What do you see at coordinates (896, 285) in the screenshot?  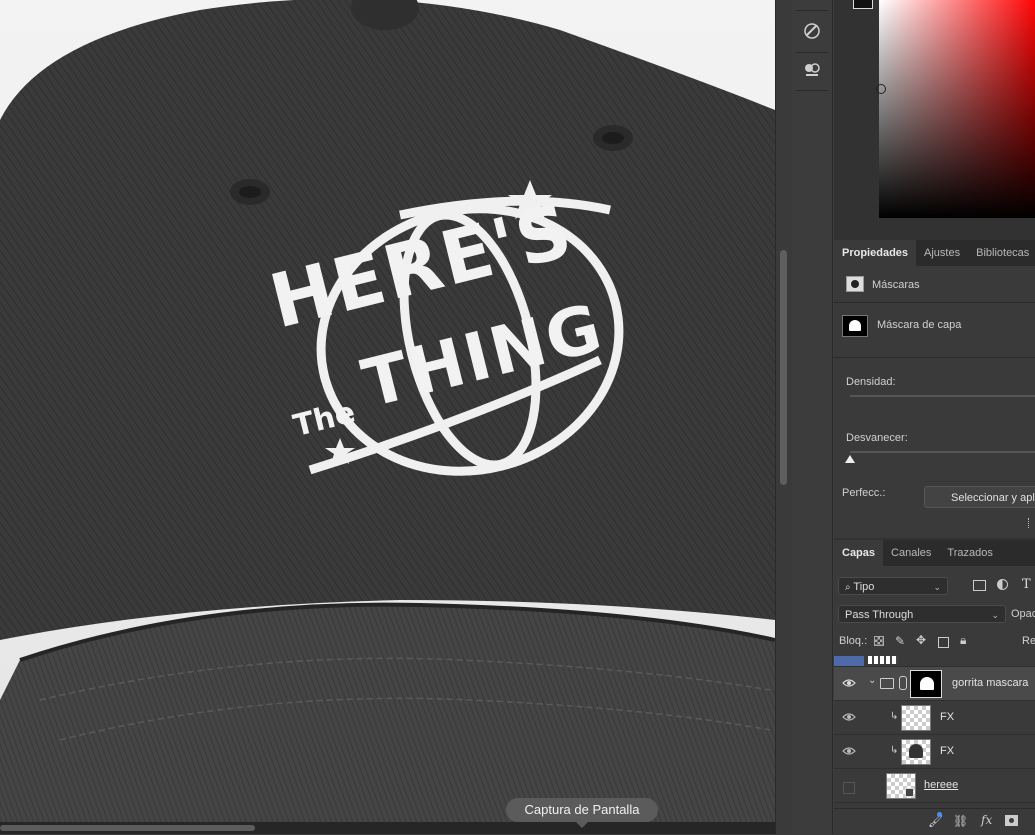 I see `masks-label: Máscaras` at bounding box center [896, 285].